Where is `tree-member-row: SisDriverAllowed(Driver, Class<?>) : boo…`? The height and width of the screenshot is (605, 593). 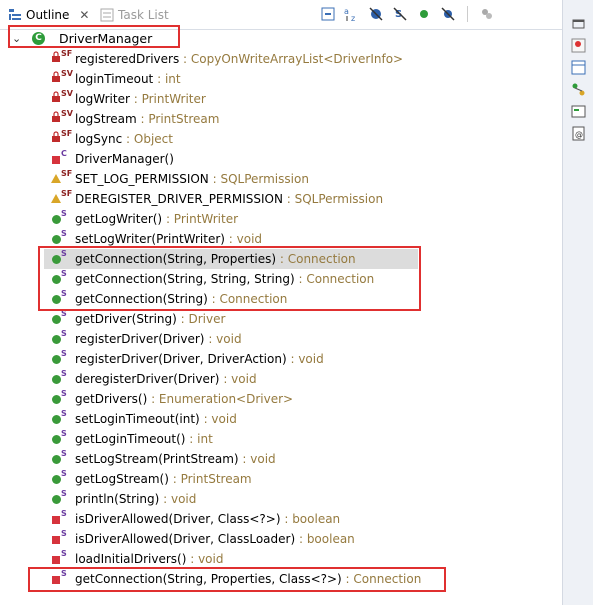
tree-member-row: SisDriverAllowed(Driver, Class<?>) : boo… is located at coordinates (280, 519).